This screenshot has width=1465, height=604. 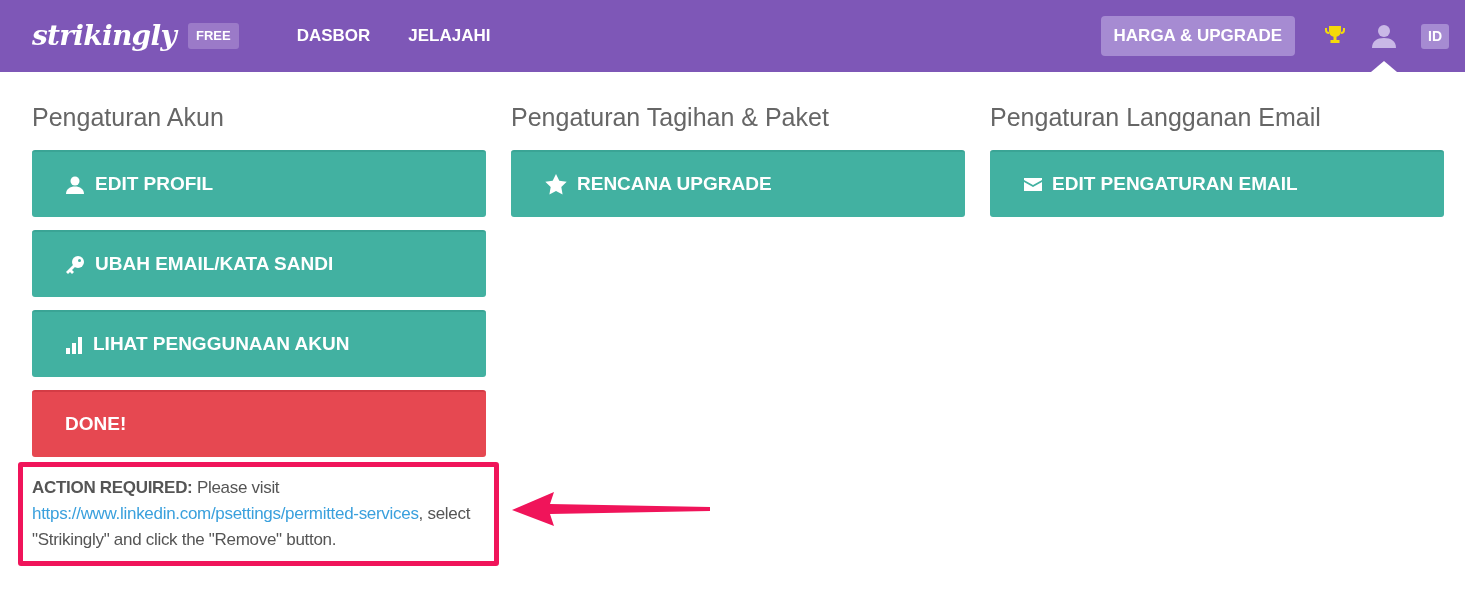 I want to click on section-heading: Pengaturan Tagihan & Paket, so click(x=670, y=117).